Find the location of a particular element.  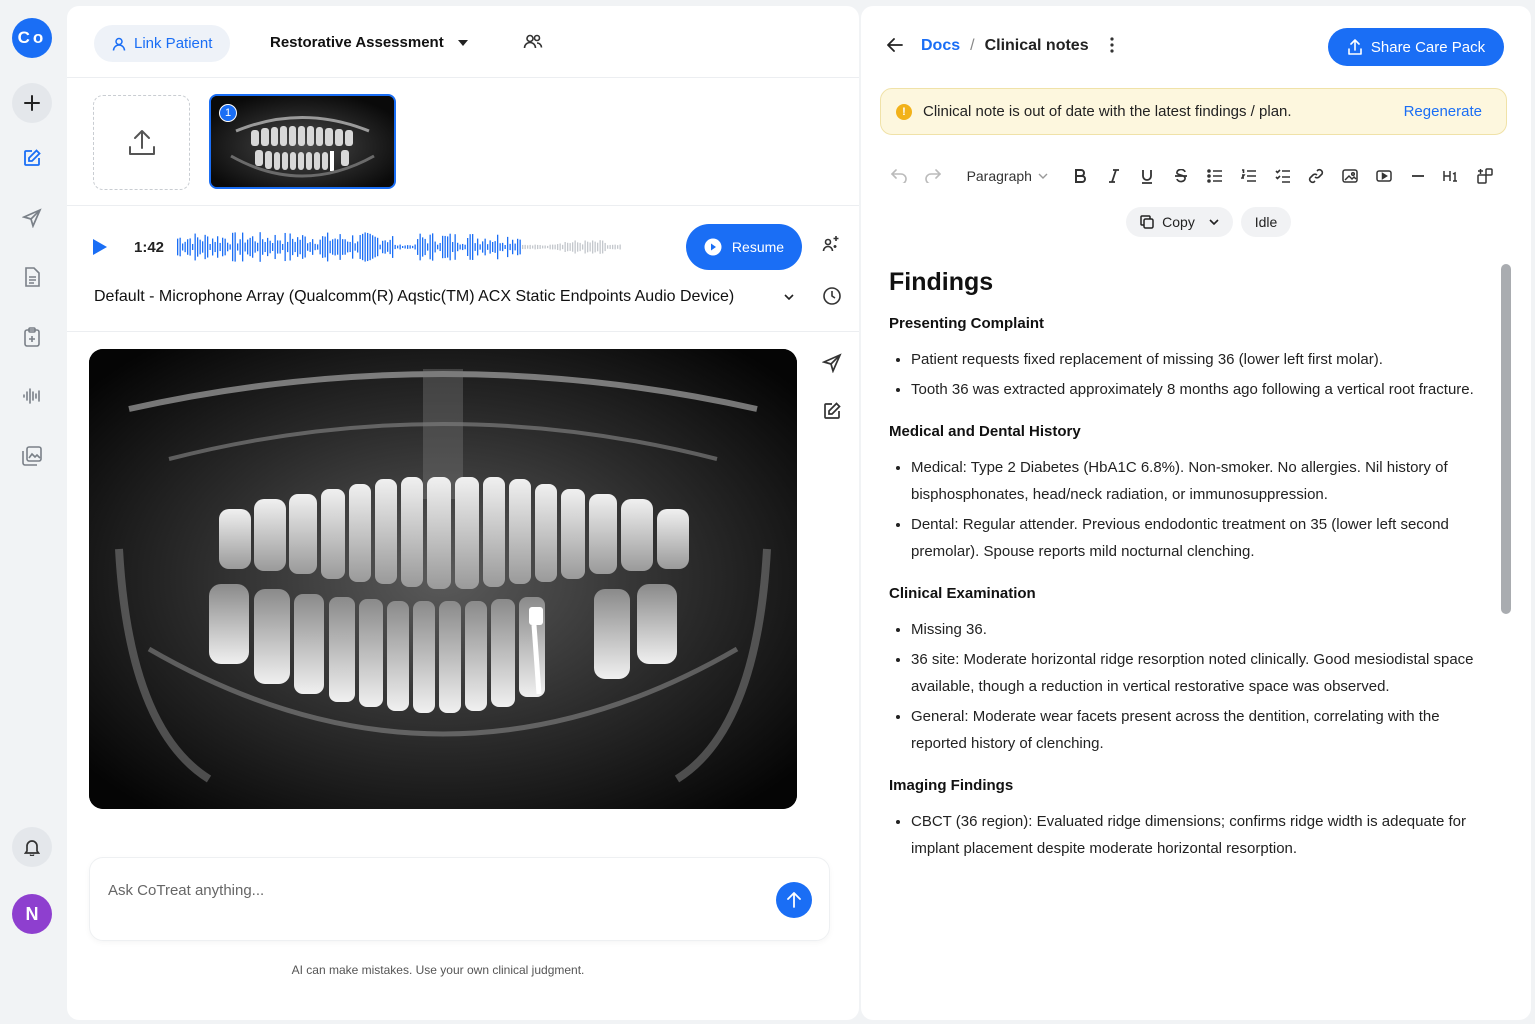

numbered-list-icon is located at coordinates (1248, 175).